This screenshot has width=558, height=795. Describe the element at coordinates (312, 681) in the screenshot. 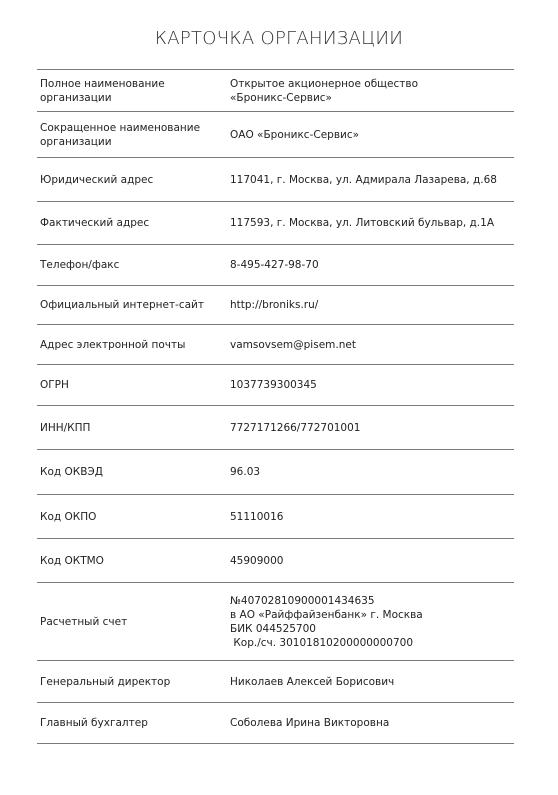

I see `value-line: Николаев Алексей Борисович` at that location.